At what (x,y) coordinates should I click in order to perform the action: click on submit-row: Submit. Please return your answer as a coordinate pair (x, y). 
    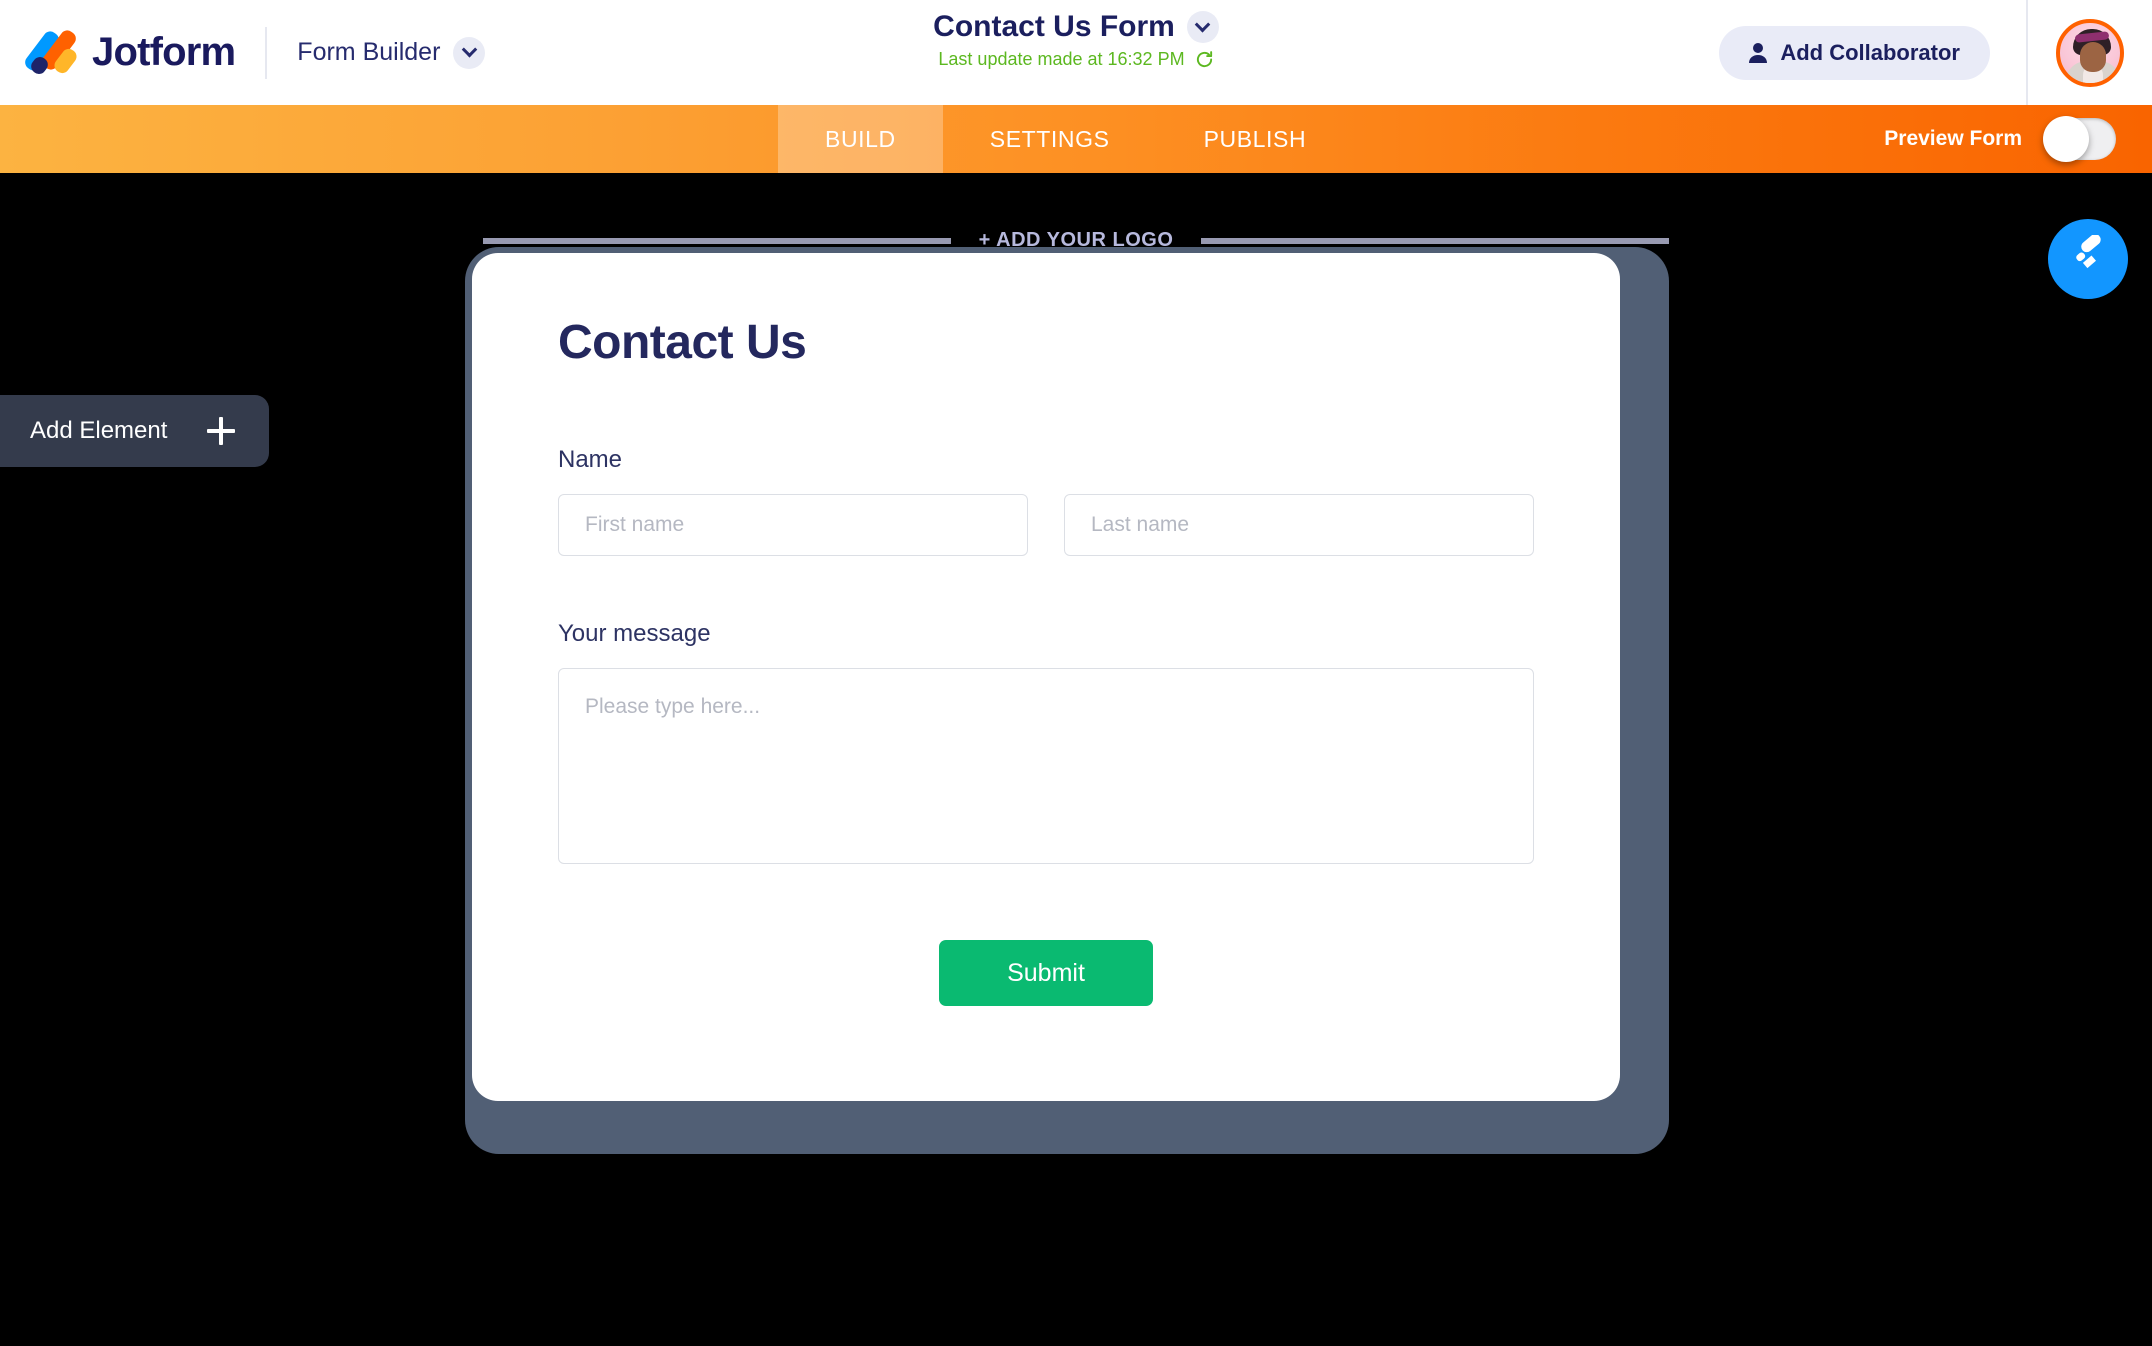
    Looking at the image, I should click on (1046, 973).